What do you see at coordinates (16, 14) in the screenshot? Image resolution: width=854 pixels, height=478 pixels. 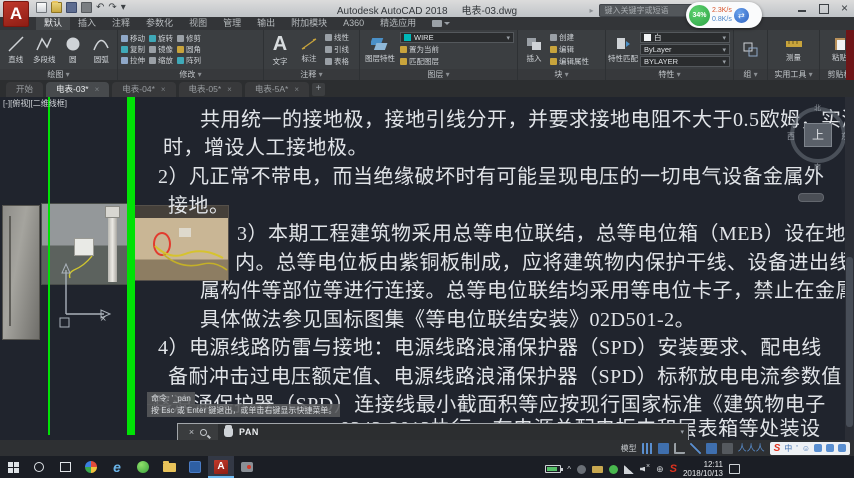 I see `application-menu-button: A` at bounding box center [16, 14].